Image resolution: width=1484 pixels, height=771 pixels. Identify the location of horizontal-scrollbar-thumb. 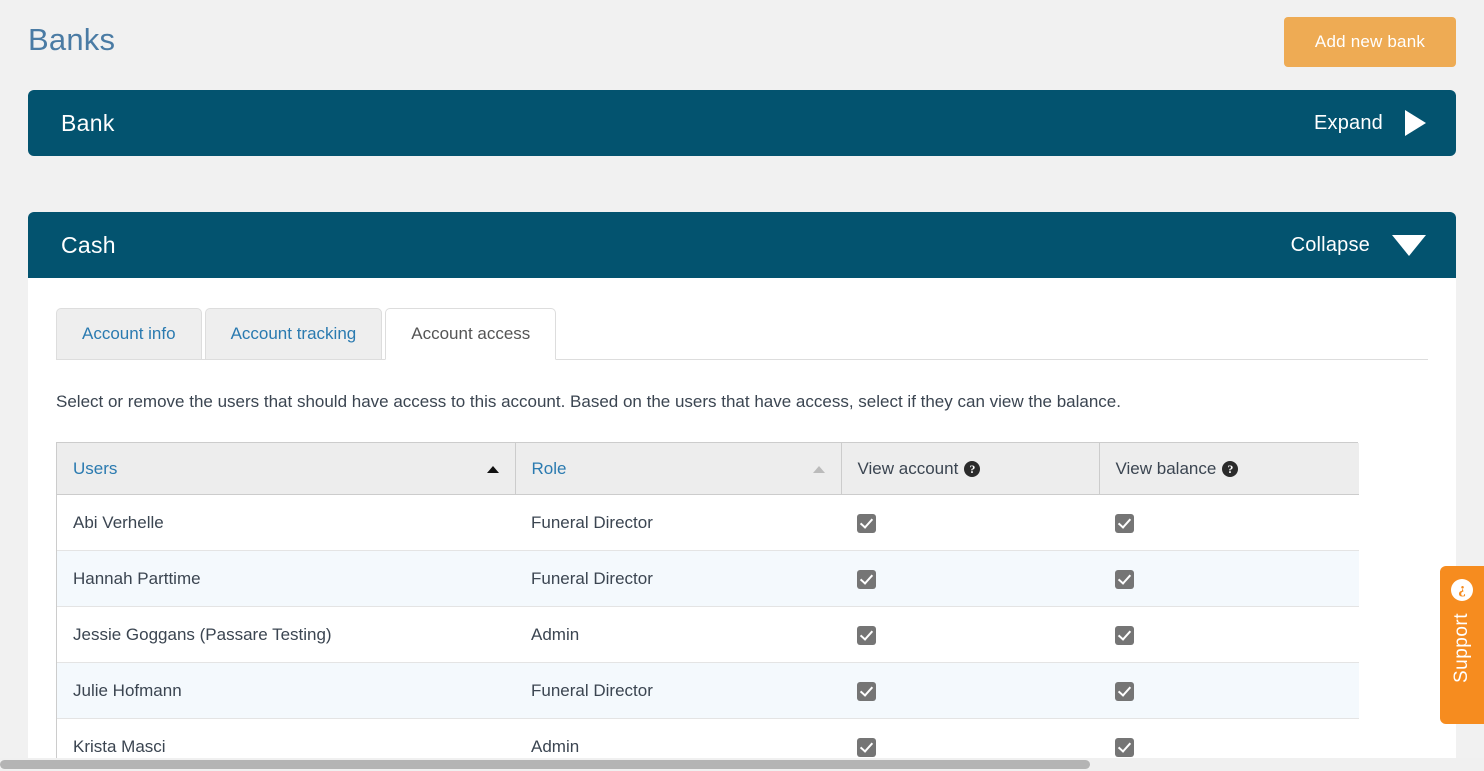
(545, 764).